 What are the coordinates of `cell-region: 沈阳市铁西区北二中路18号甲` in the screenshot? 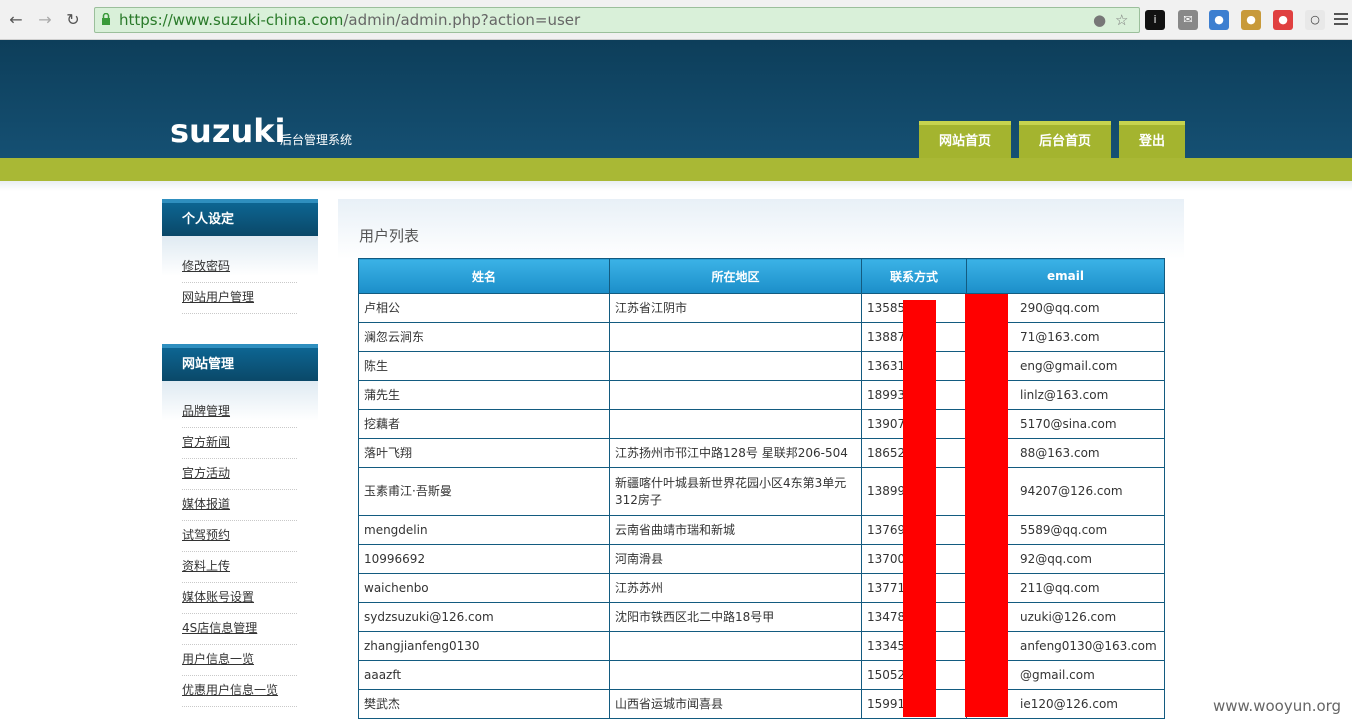 It's located at (735, 617).